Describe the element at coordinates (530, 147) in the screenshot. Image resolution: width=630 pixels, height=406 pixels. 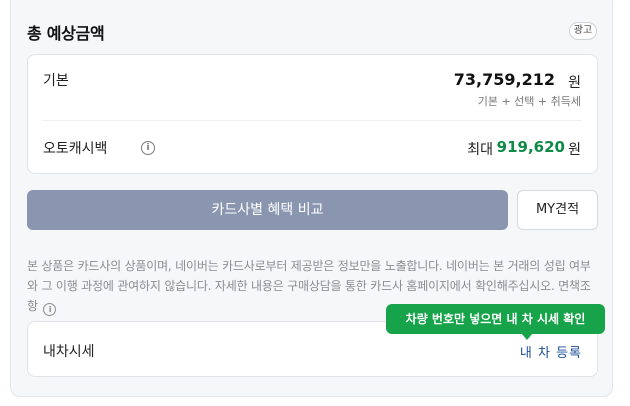
I see `cashback-amount: 919,620` at that location.